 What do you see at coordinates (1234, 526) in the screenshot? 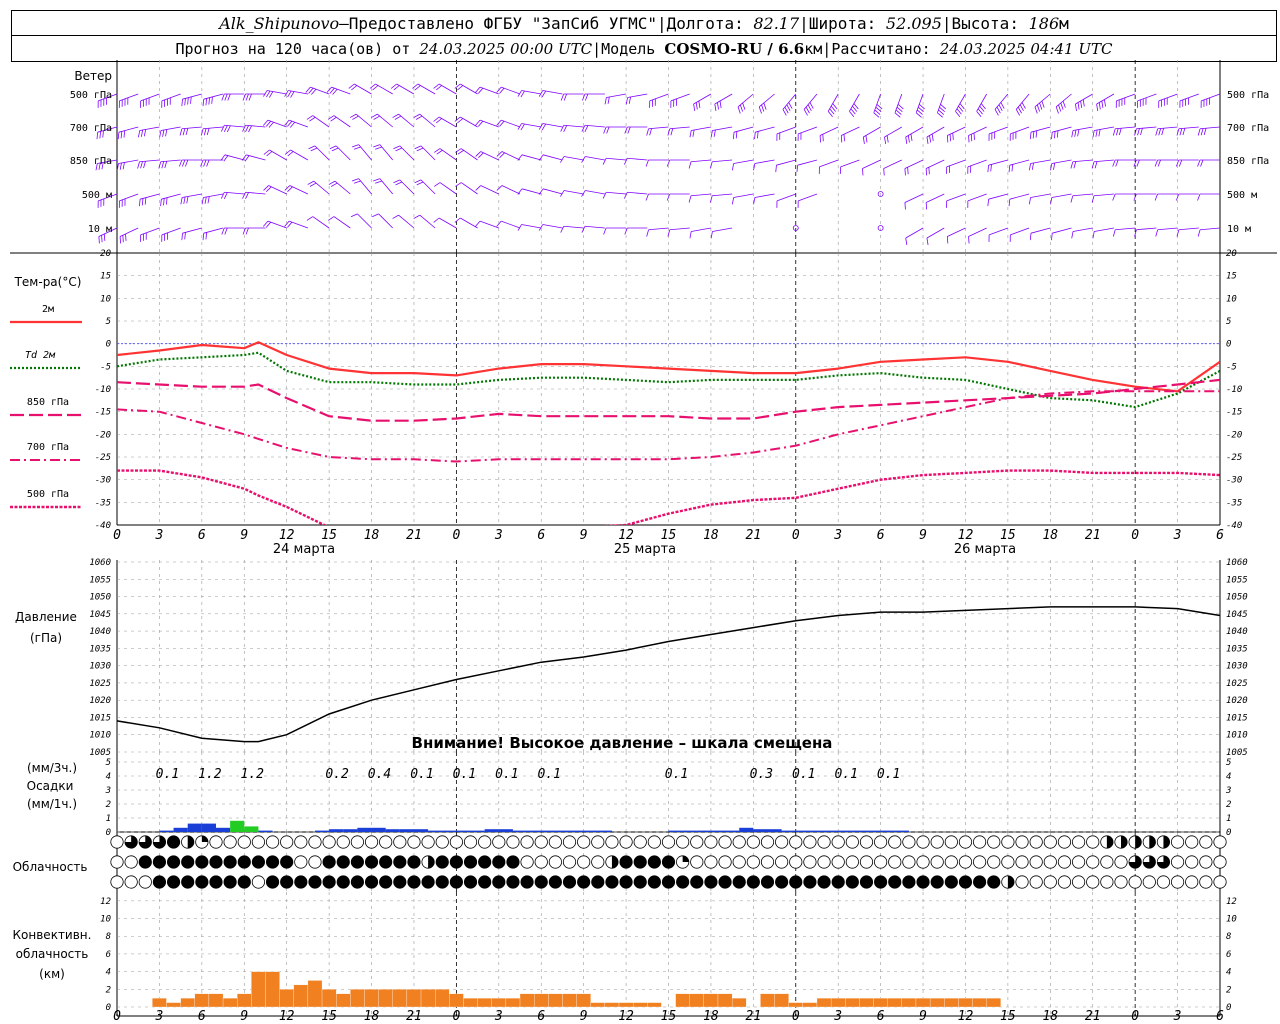
I see `temp-ytick-right: -40` at bounding box center [1234, 526].